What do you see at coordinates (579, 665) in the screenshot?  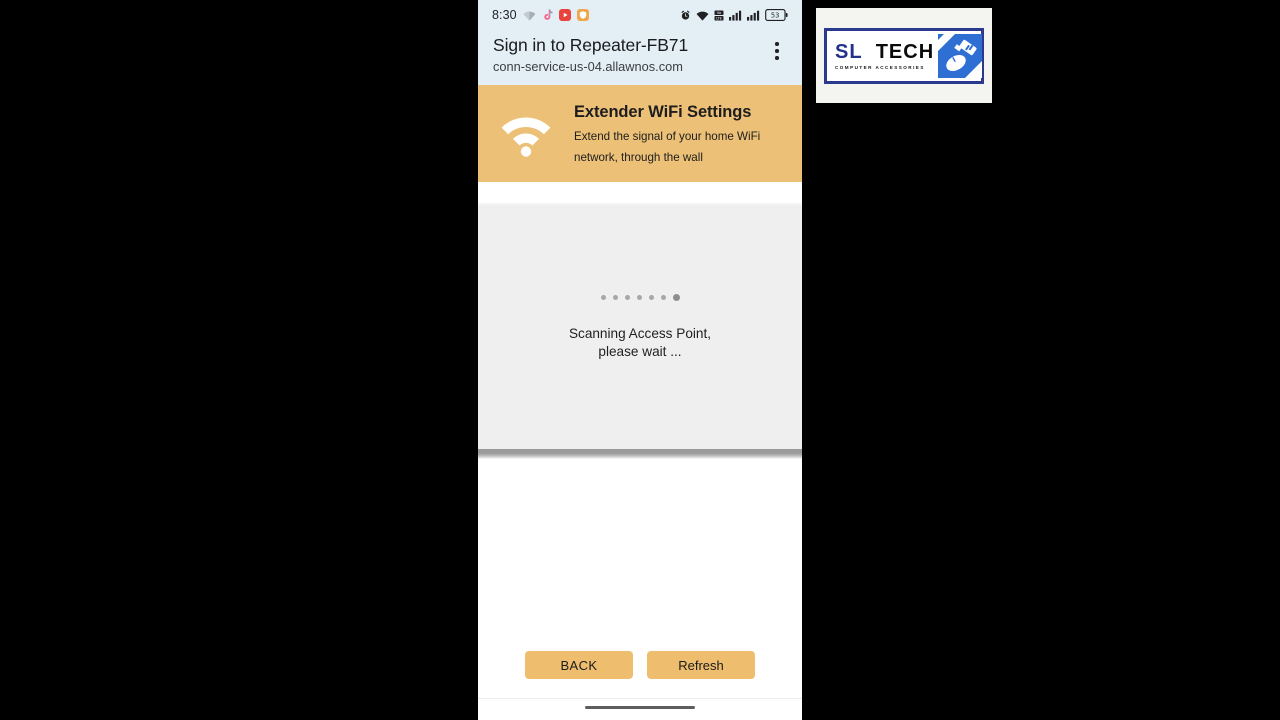 I see `back-button: BACK` at bounding box center [579, 665].